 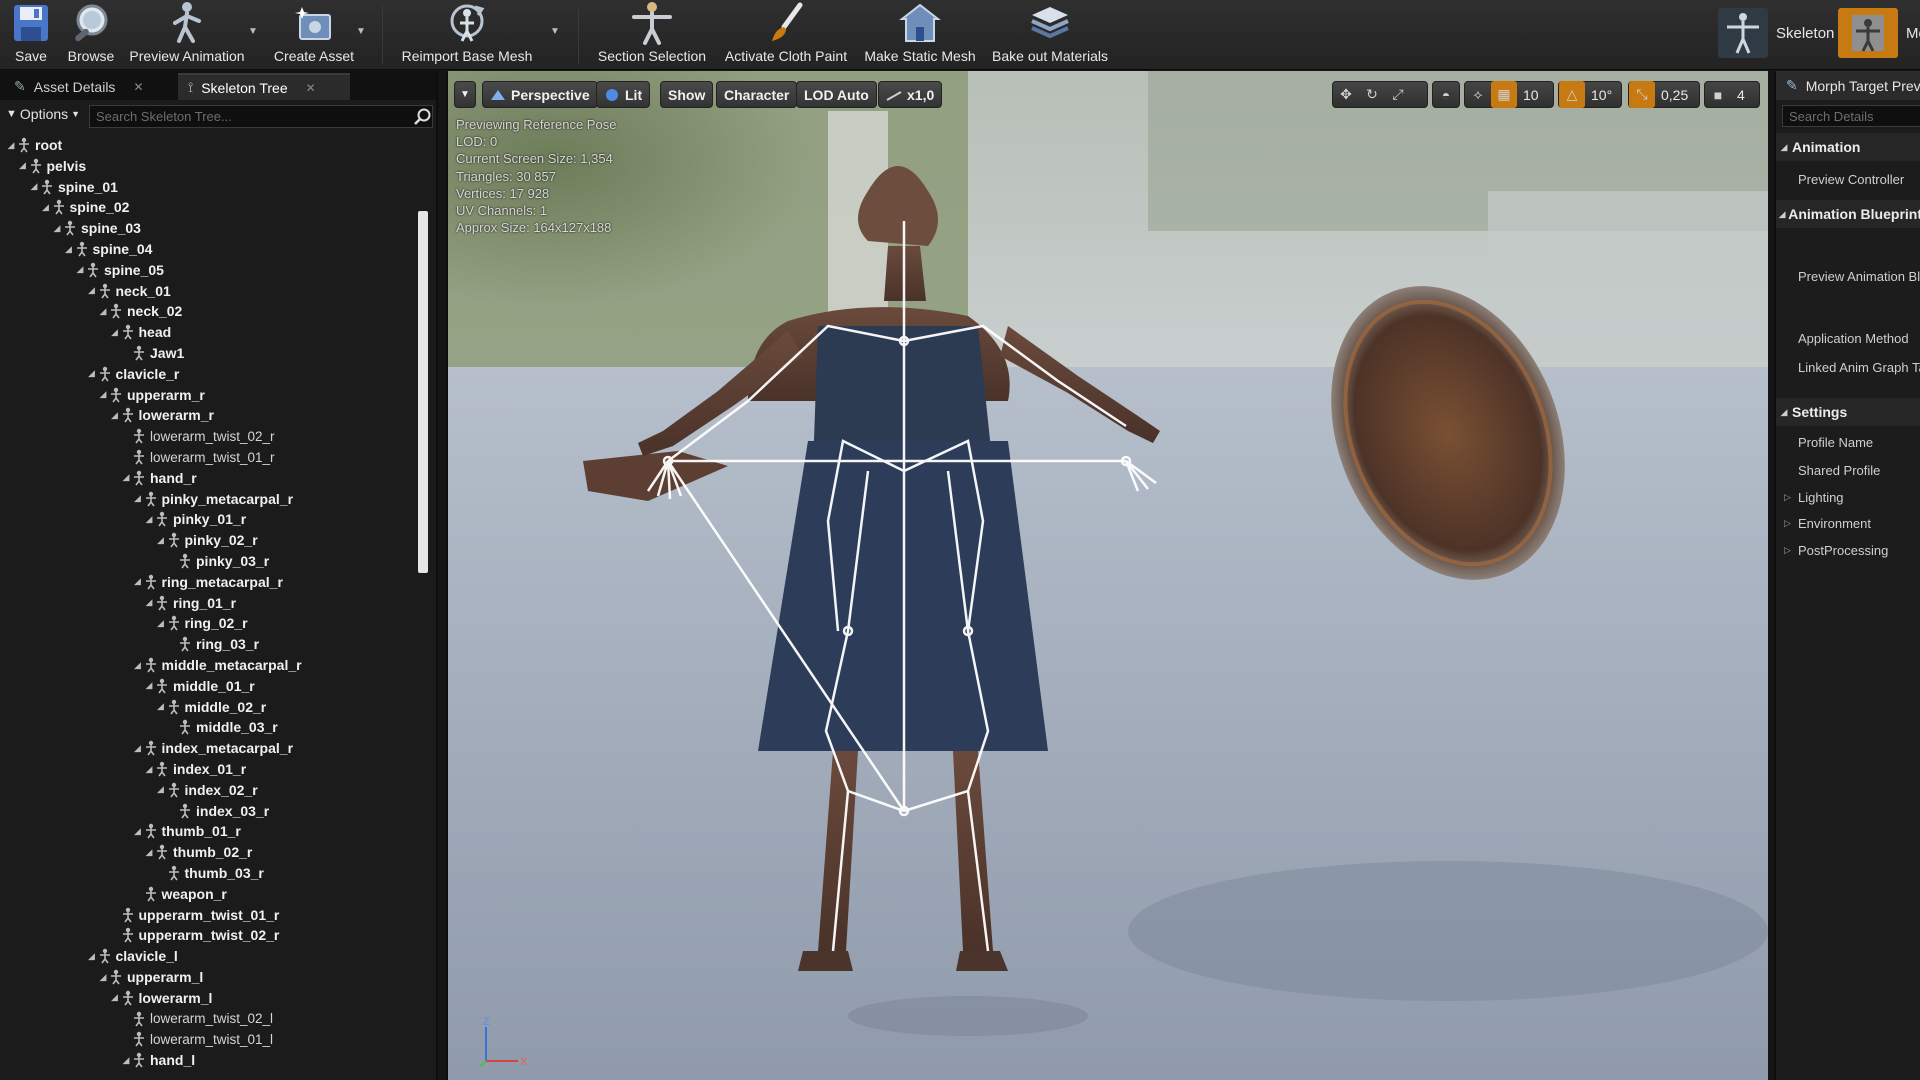 What do you see at coordinates (687, 94) in the screenshot?
I see `show-button: Show` at bounding box center [687, 94].